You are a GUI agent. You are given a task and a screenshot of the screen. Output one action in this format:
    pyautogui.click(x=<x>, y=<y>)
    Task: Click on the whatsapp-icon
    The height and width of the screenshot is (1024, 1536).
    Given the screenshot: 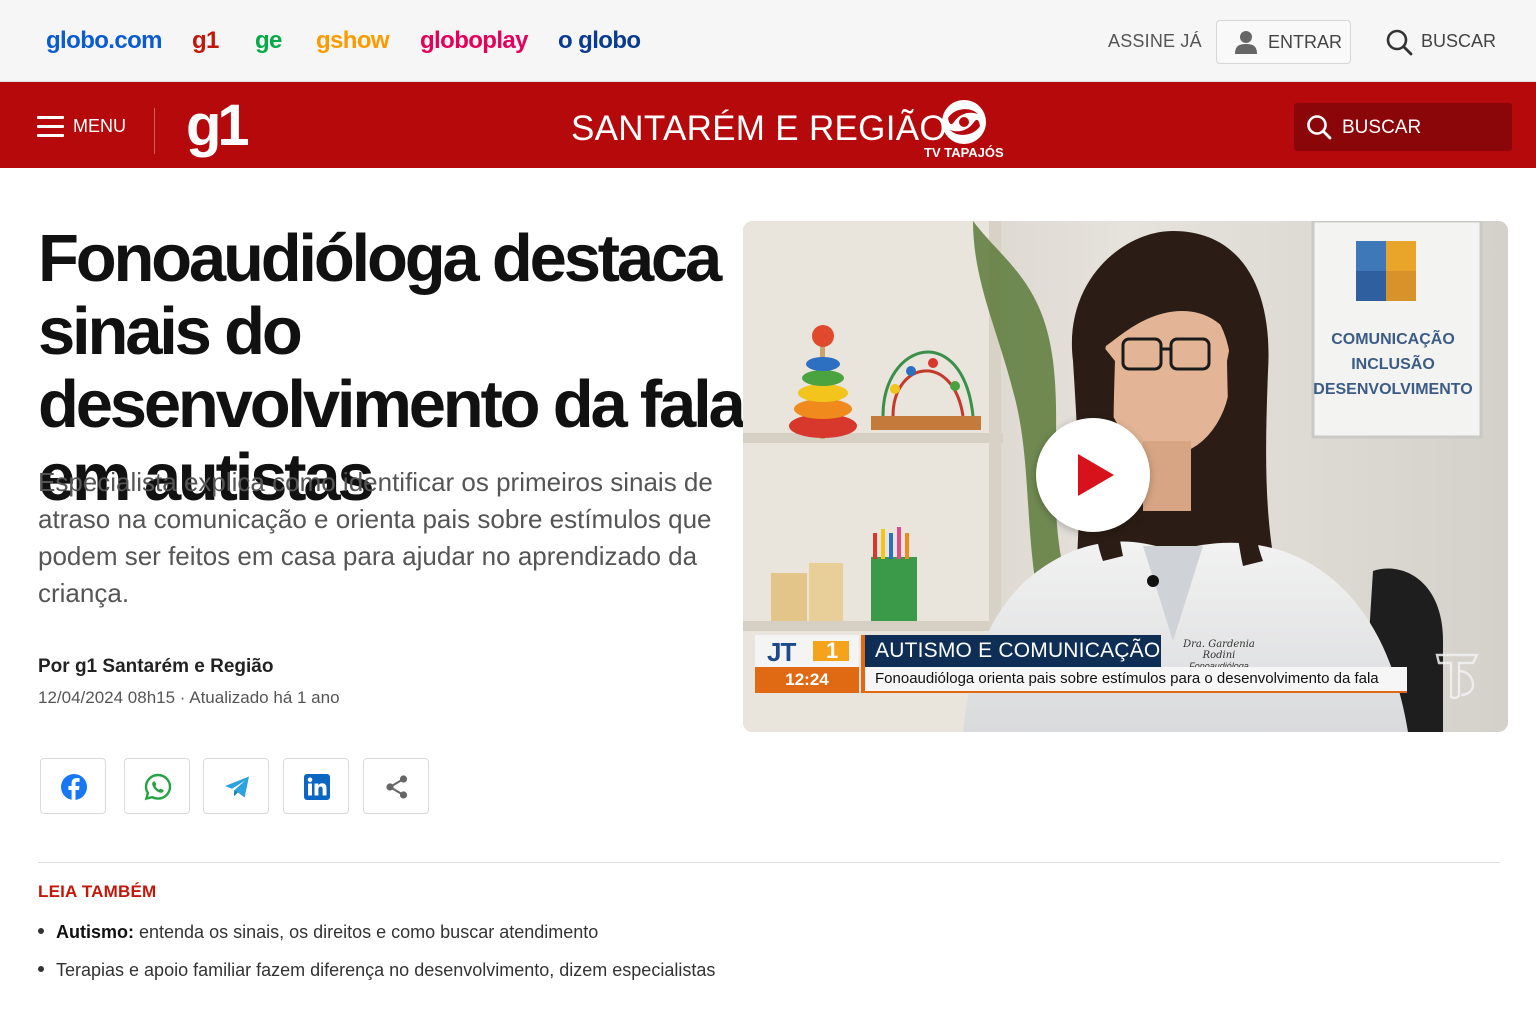 What is the action you would take?
    pyautogui.click(x=158, y=787)
    